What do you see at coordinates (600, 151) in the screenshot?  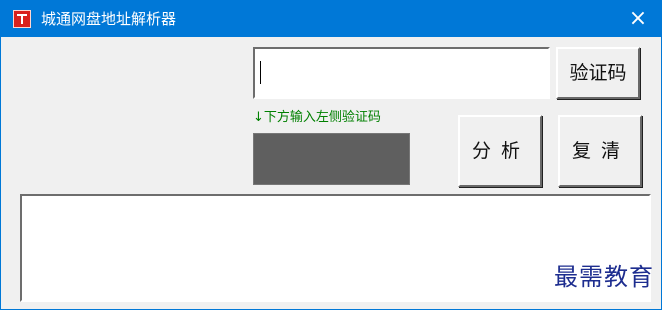 I see `clear-button: 复清` at bounding box center [600, 151].